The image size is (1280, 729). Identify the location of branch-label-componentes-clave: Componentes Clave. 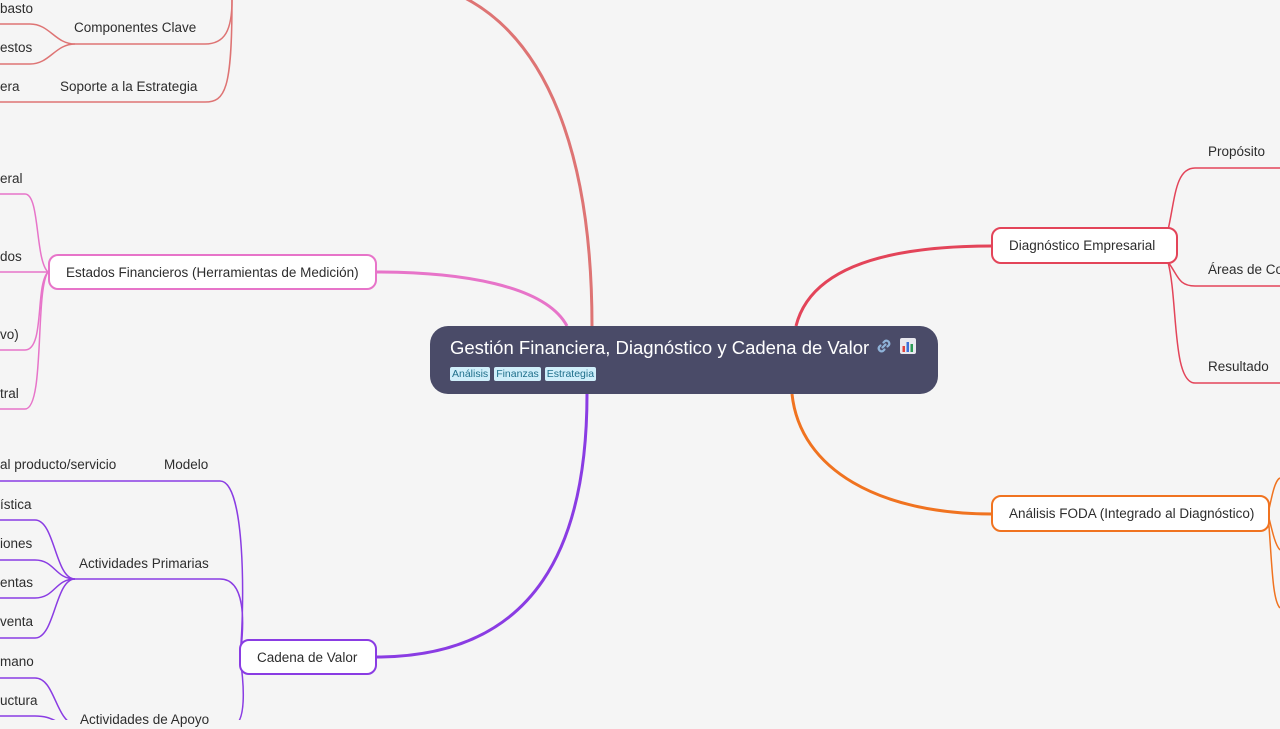
(135, 28).